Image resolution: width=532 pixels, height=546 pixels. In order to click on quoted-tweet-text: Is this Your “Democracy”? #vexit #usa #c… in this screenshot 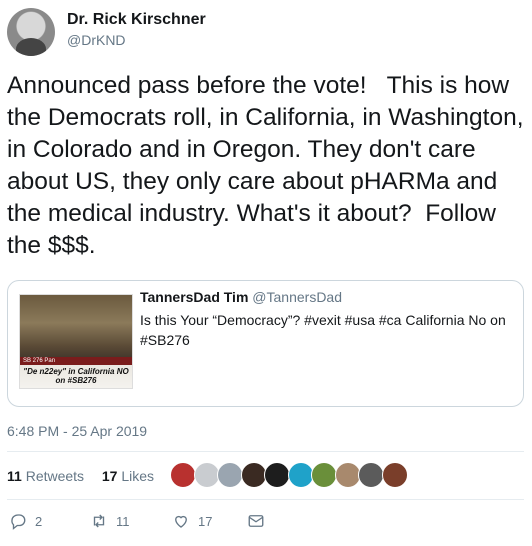, I will do `click(323, 330)`.